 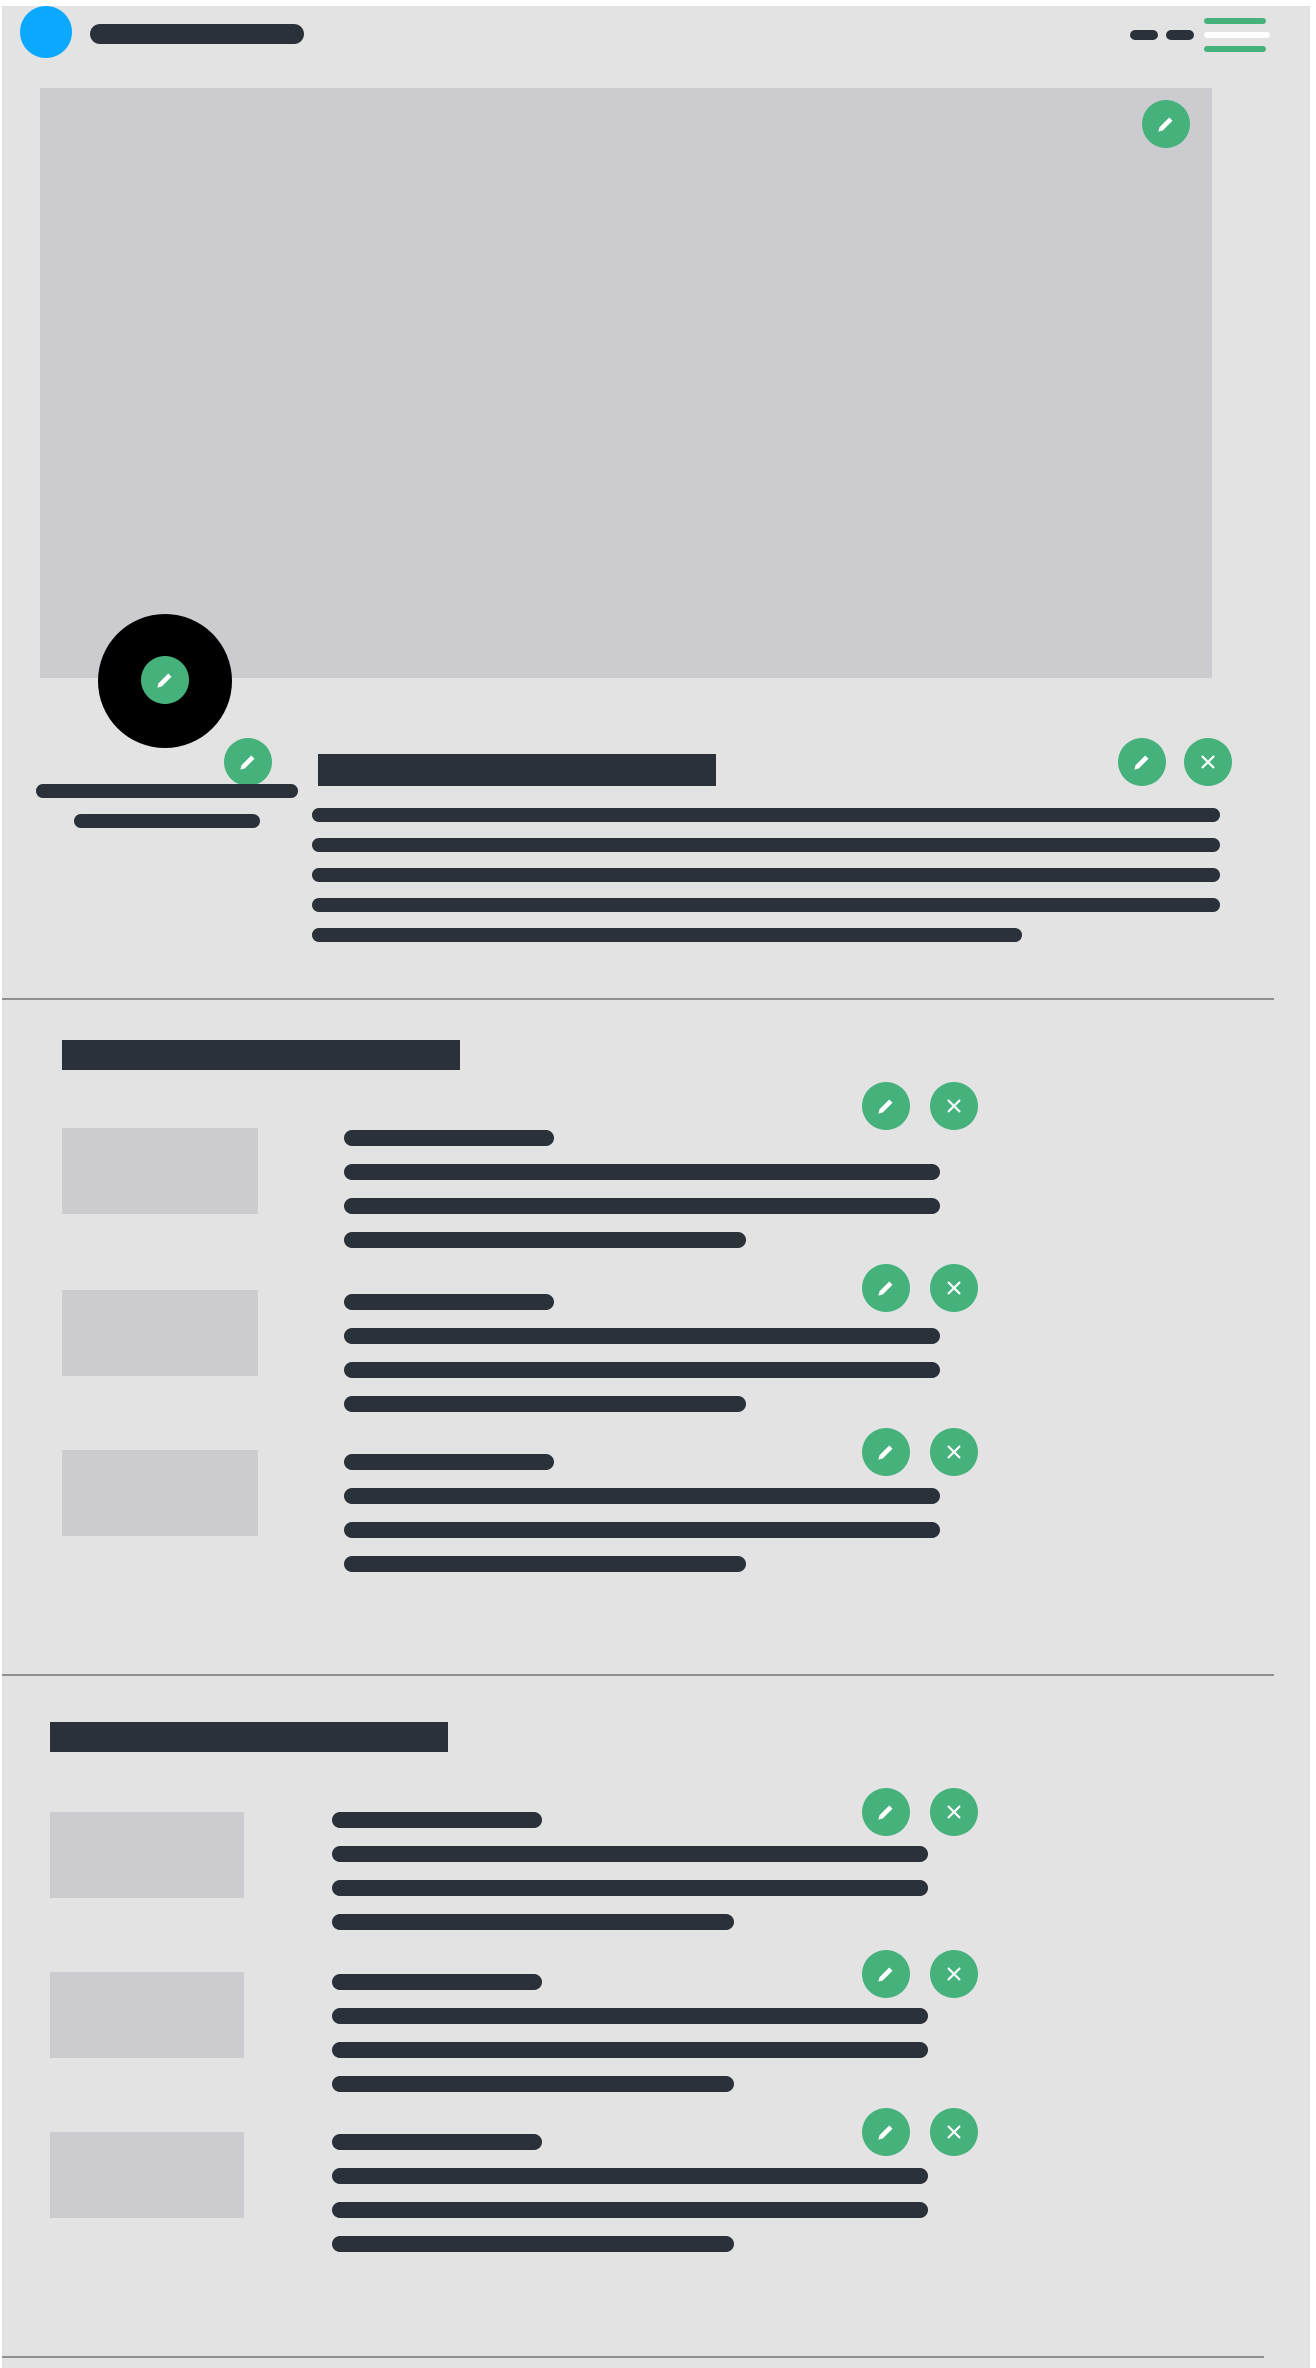 I want to click on profile-name-placeholder, so click(x=167, y=791).